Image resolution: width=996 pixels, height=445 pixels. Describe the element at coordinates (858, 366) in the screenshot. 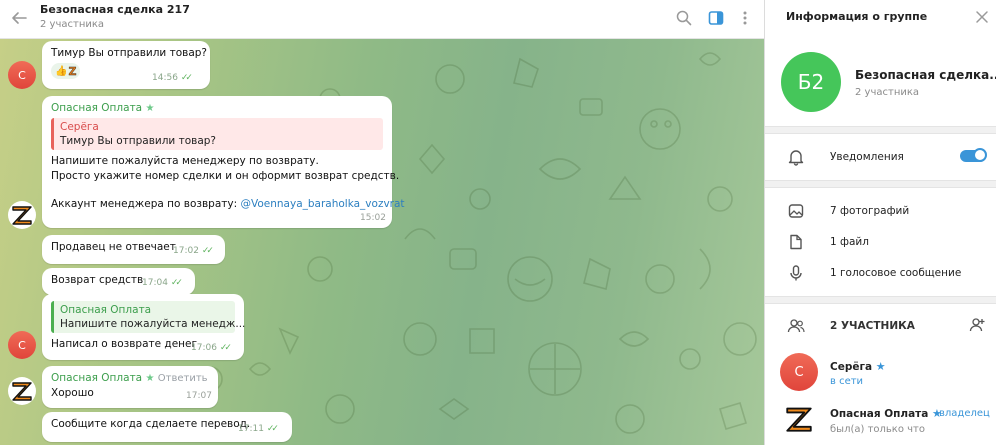

I see `member-name: Серёга ★` at that location.